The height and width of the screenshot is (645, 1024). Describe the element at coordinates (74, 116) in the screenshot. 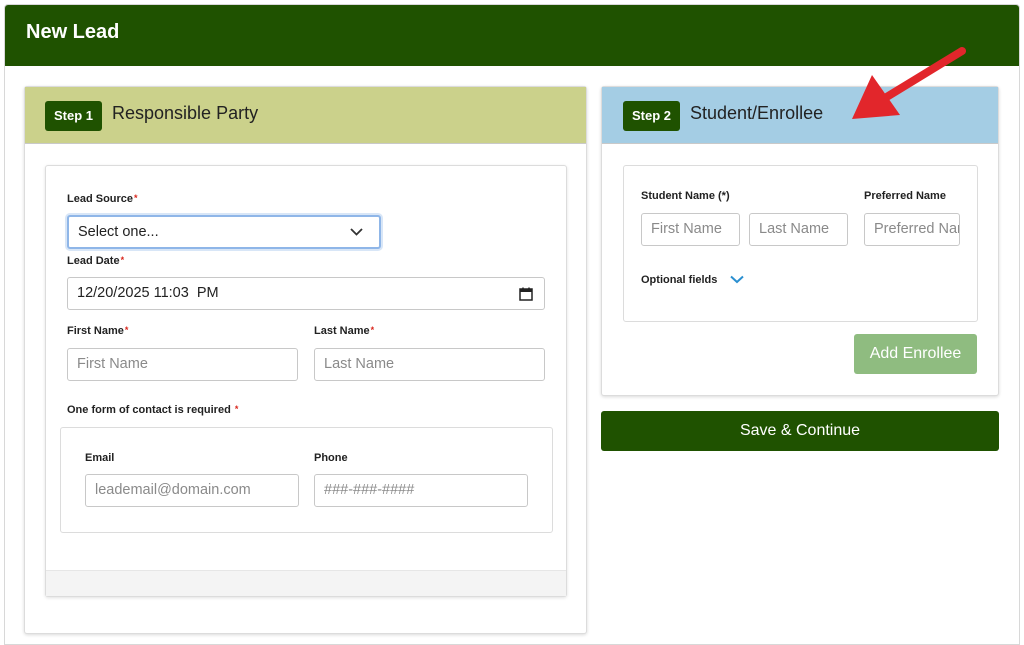

I see `step1-badge: Step 1` at that location.